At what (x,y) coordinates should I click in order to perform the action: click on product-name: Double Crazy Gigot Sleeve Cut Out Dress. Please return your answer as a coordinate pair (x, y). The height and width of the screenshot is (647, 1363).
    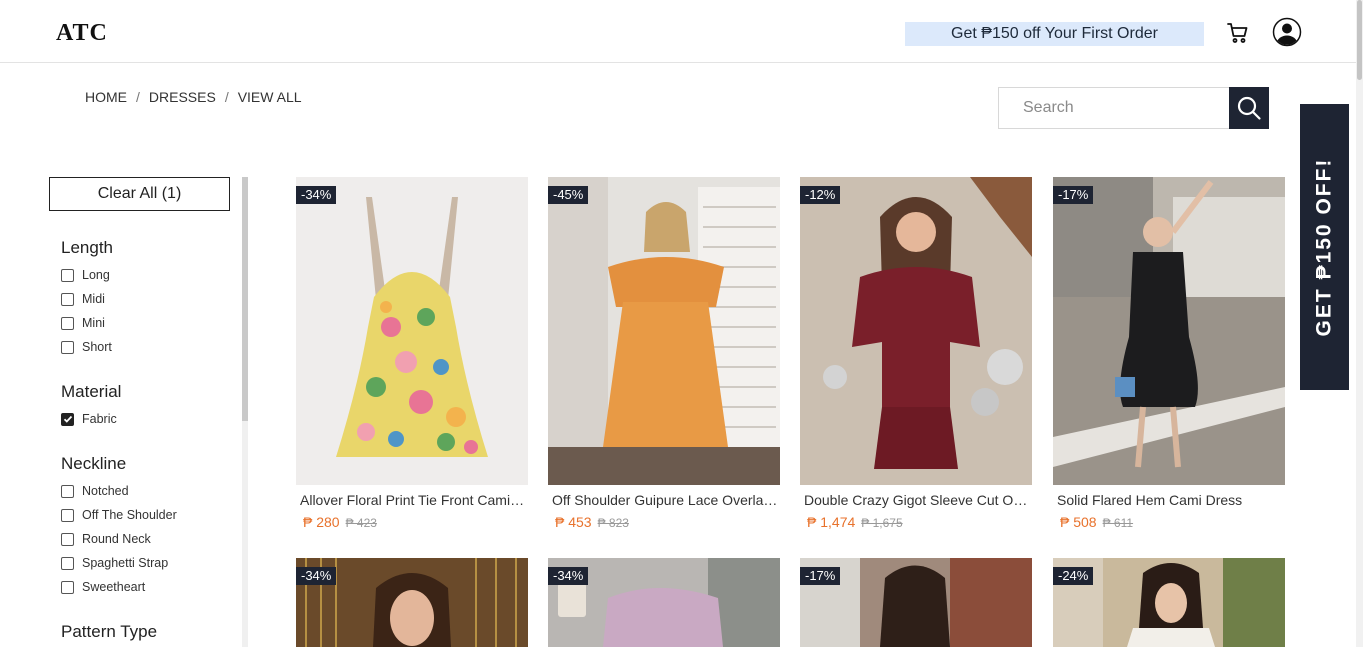
    Looking at the image, I should click on (917, 500).